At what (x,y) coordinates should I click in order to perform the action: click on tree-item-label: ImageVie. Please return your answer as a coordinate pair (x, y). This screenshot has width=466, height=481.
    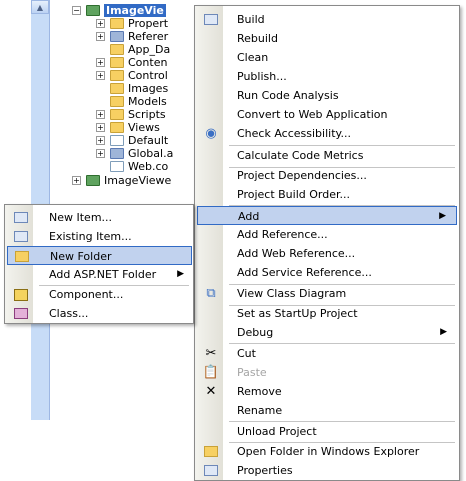
    Looking at the image, I should click on (135, 10).